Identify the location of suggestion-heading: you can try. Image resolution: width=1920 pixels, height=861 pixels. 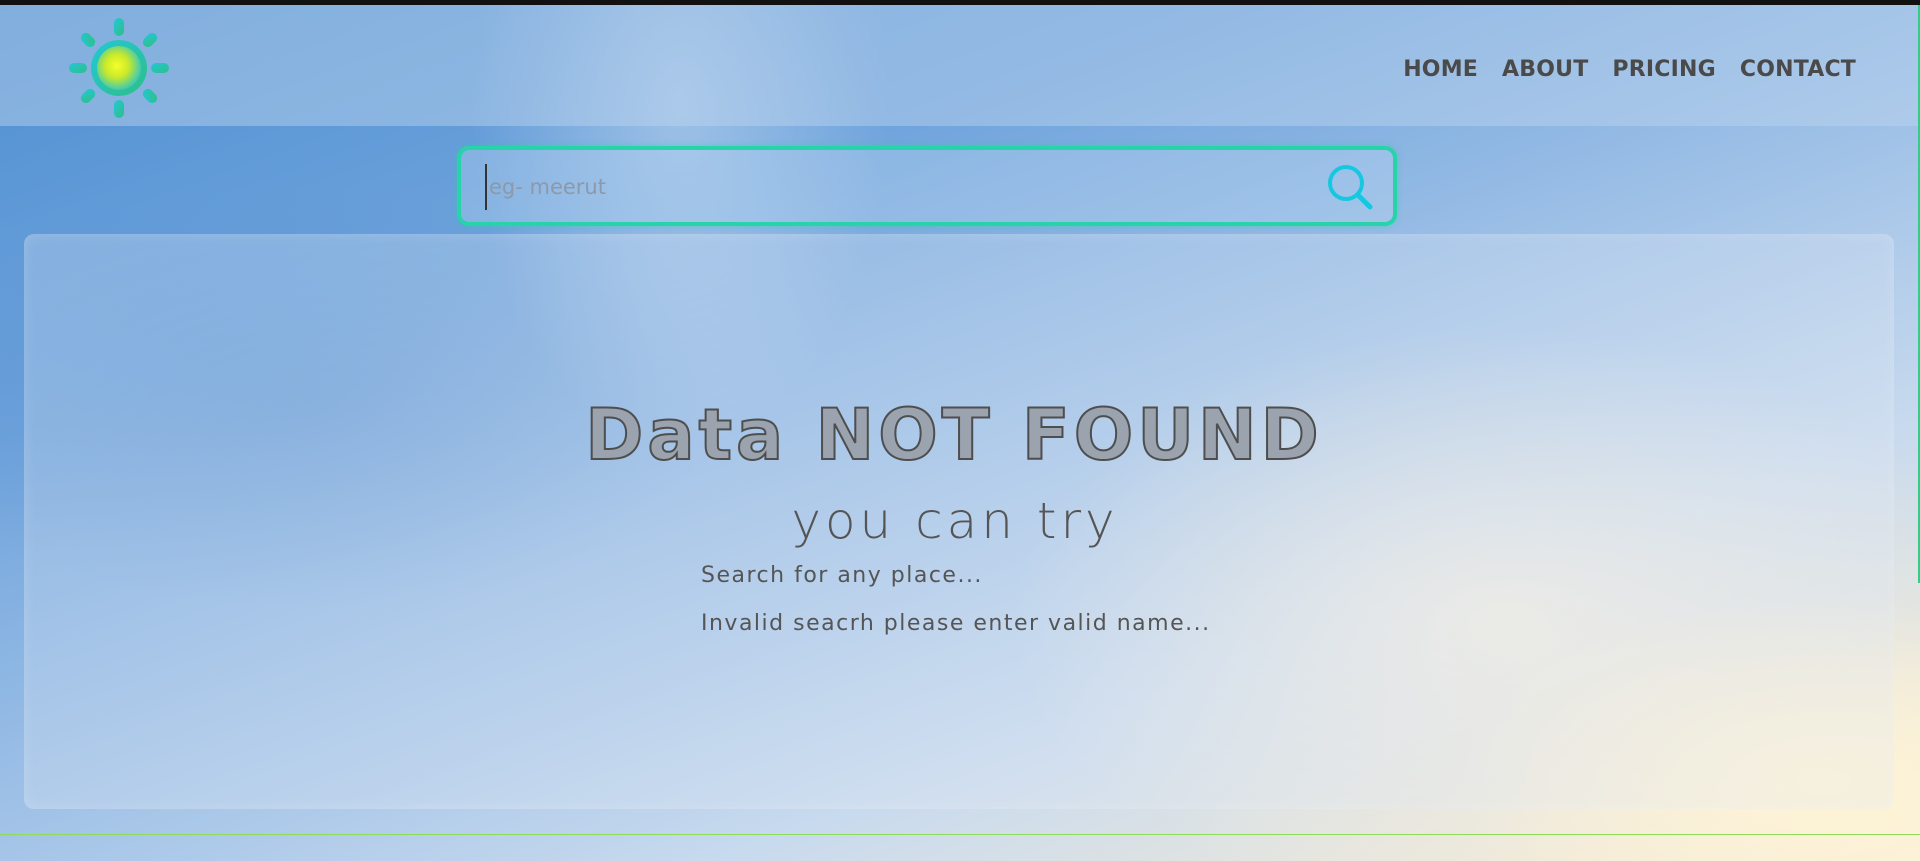
(955, 521).